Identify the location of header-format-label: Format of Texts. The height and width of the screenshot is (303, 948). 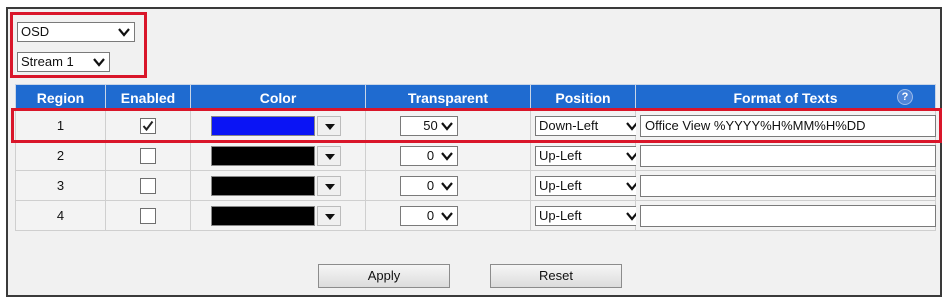
(785, 97).